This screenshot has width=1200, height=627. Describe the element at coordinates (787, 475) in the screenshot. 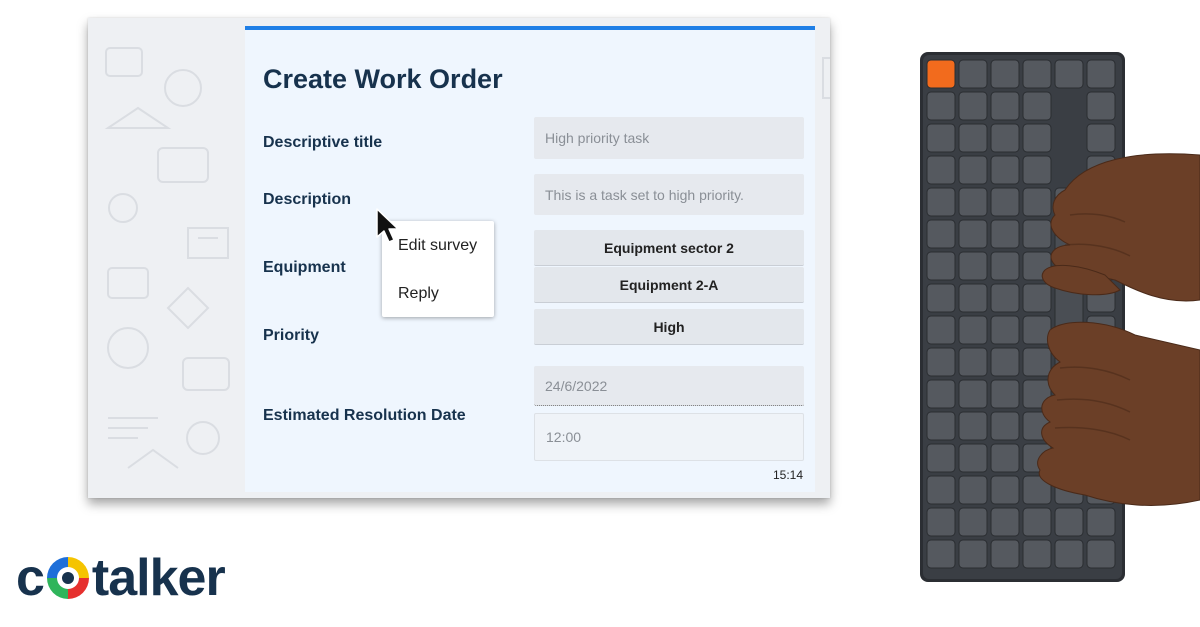

I see `message-timestamp: 15:14` at that location.